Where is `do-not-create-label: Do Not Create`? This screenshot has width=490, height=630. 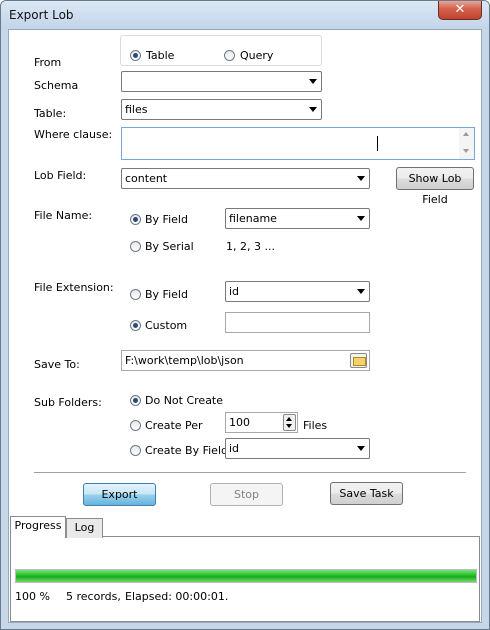 do-not-create-label: Do Not Create is located at coordinates (184, 400).